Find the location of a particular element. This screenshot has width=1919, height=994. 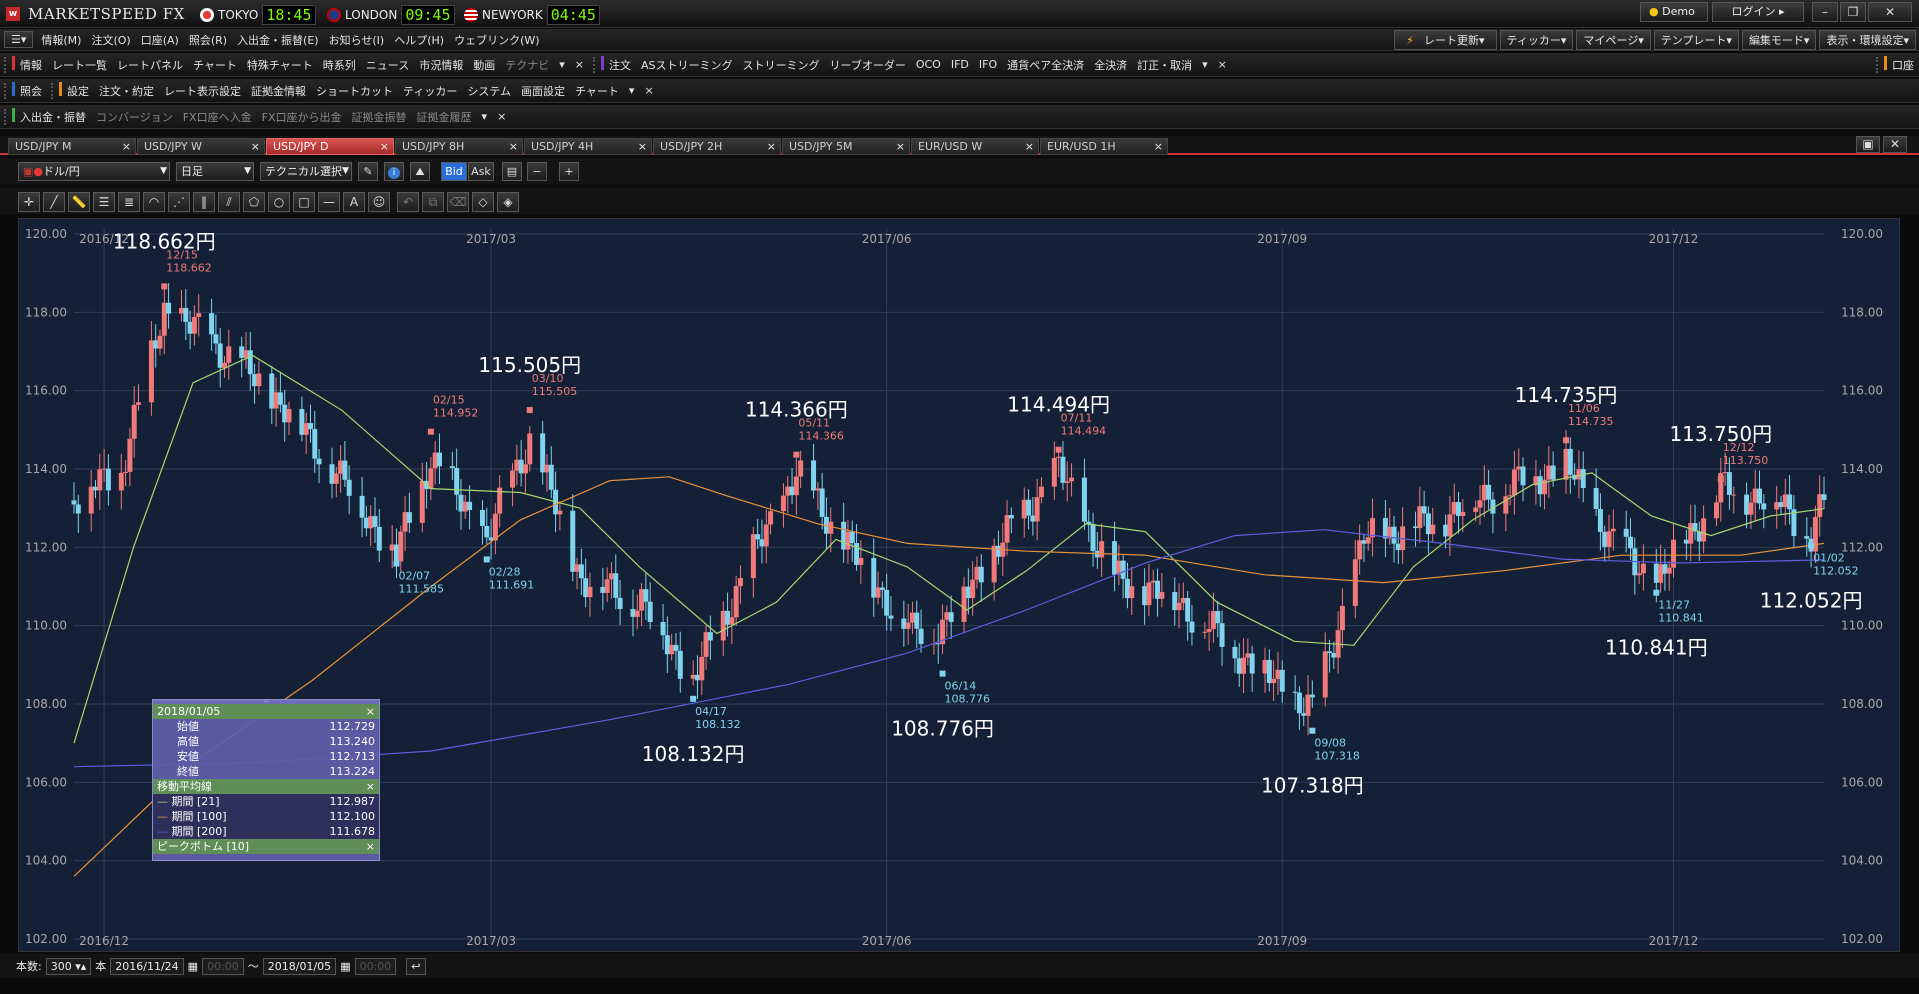

arc-icon: ◠ is located at coordinates (154, 202).